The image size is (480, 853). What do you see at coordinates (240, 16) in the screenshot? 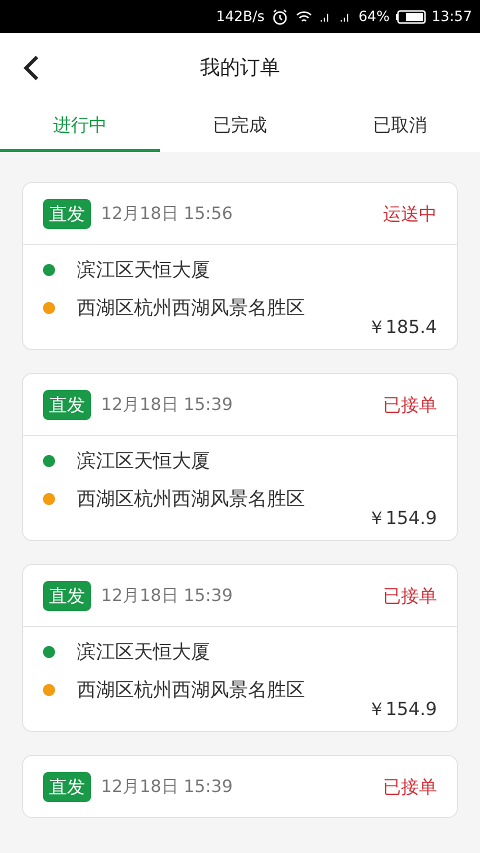
I see `network-speed: 142B/s` at bounding box center [240, 16].